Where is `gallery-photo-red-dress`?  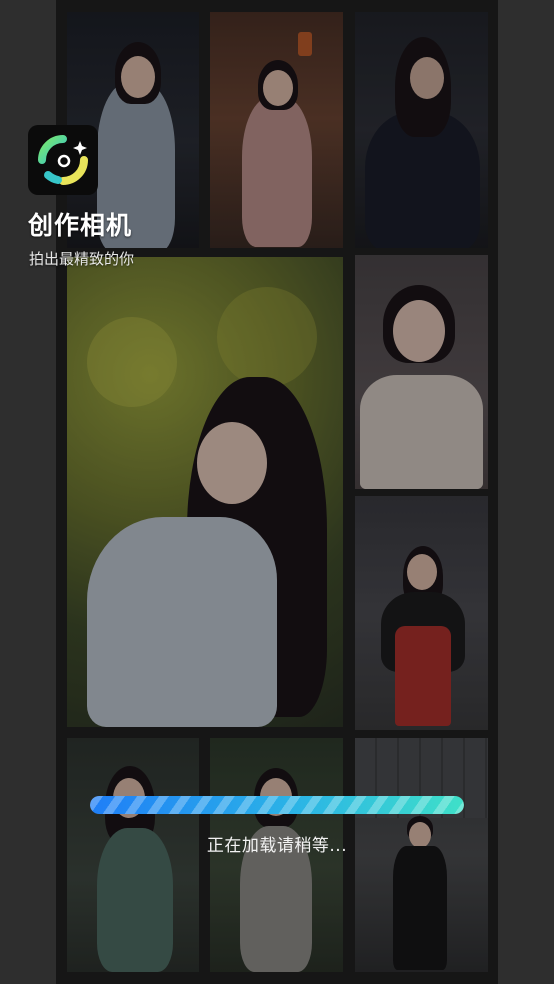
gallery-photo-red-dress is located at coordinates (421, 613).